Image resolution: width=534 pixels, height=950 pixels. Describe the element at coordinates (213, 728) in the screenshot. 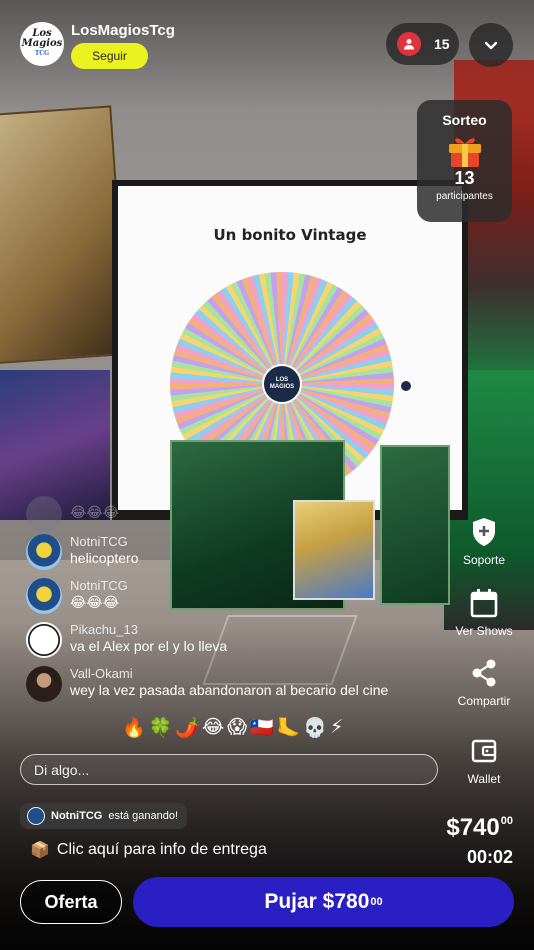

I see `emoji-reaction: 😂` at that location.